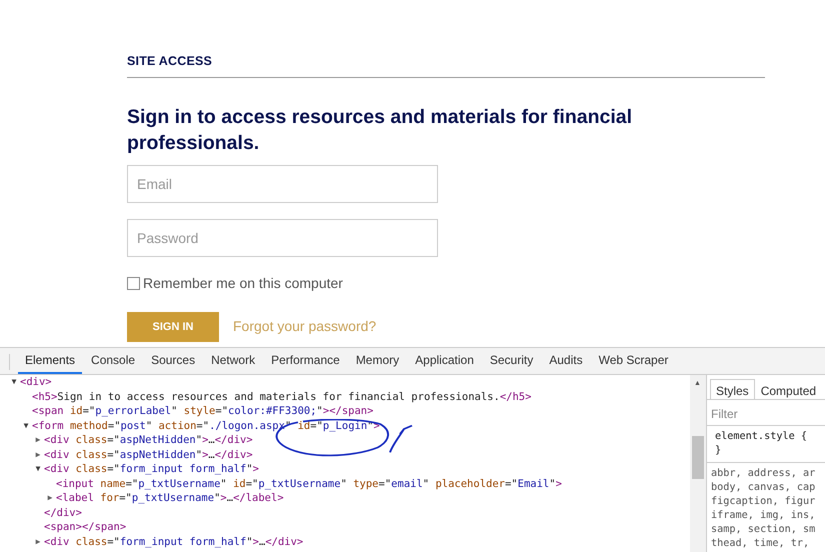 This screenshot has height=552, width=825. I want to click on section-title: SITE ACCESS, so click(446, 65).